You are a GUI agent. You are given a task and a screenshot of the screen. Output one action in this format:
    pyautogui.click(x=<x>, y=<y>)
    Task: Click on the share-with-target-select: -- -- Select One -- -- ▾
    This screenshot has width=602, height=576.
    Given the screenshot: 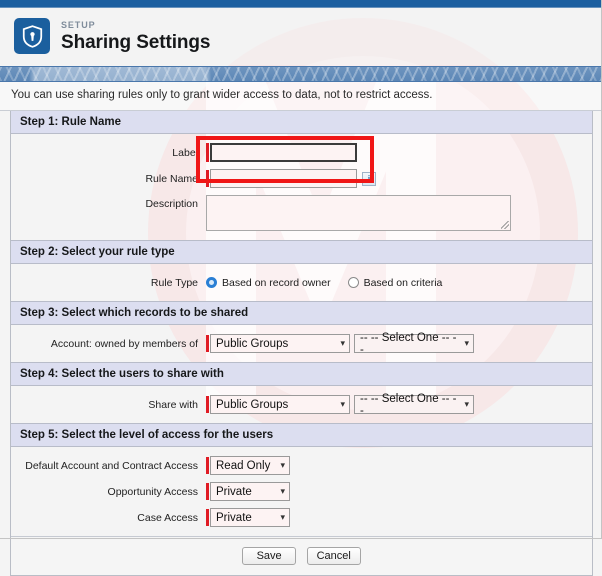 What is the action you would take?
    pyautogui.click(x=414, y=404)
    